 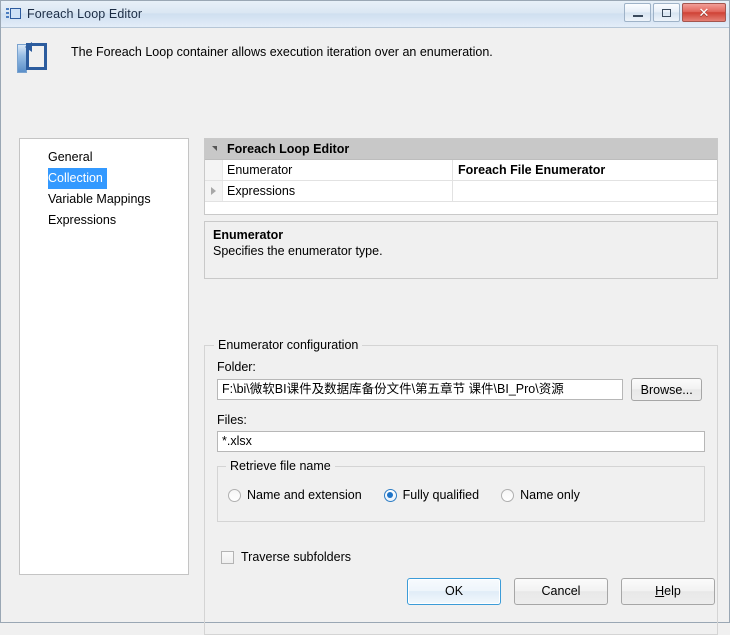 I want to click on property-value-enumerator: Foreach File Enumerator, so click(x=585, y=170).